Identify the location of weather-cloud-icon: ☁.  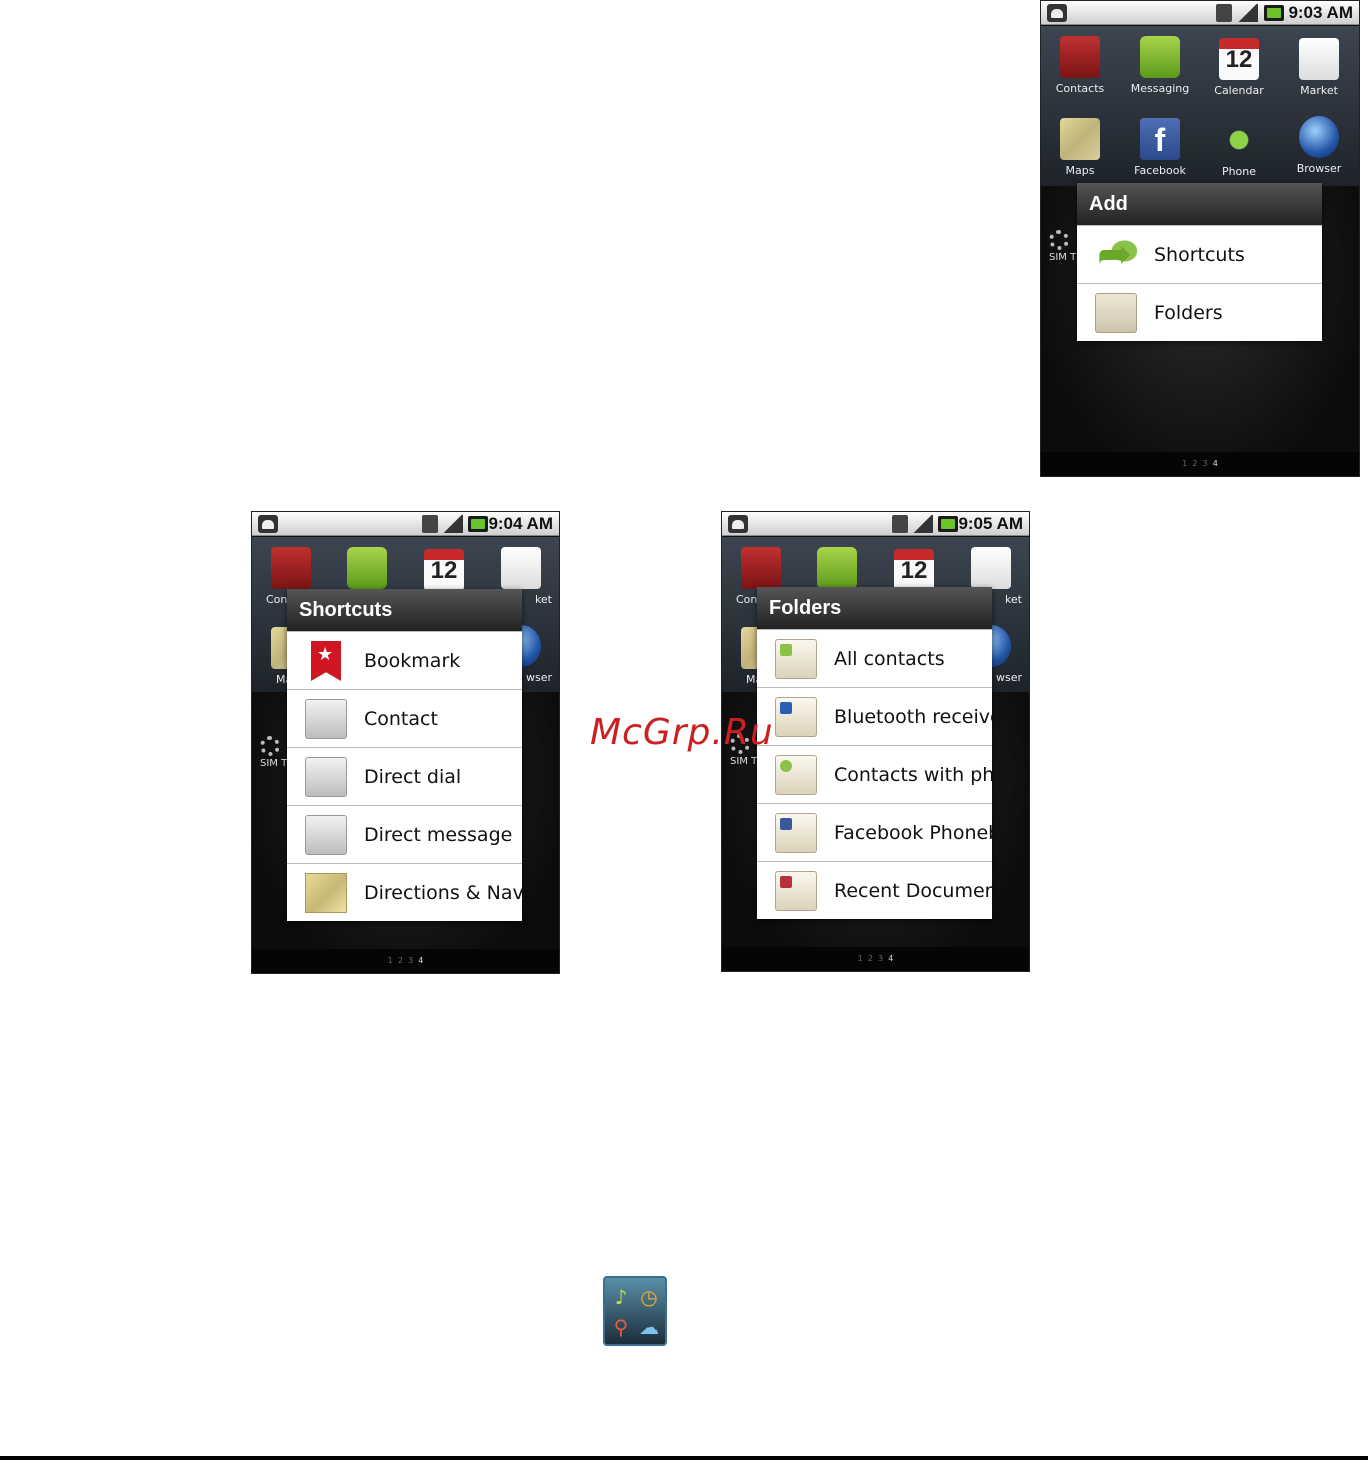
(649, 1327).